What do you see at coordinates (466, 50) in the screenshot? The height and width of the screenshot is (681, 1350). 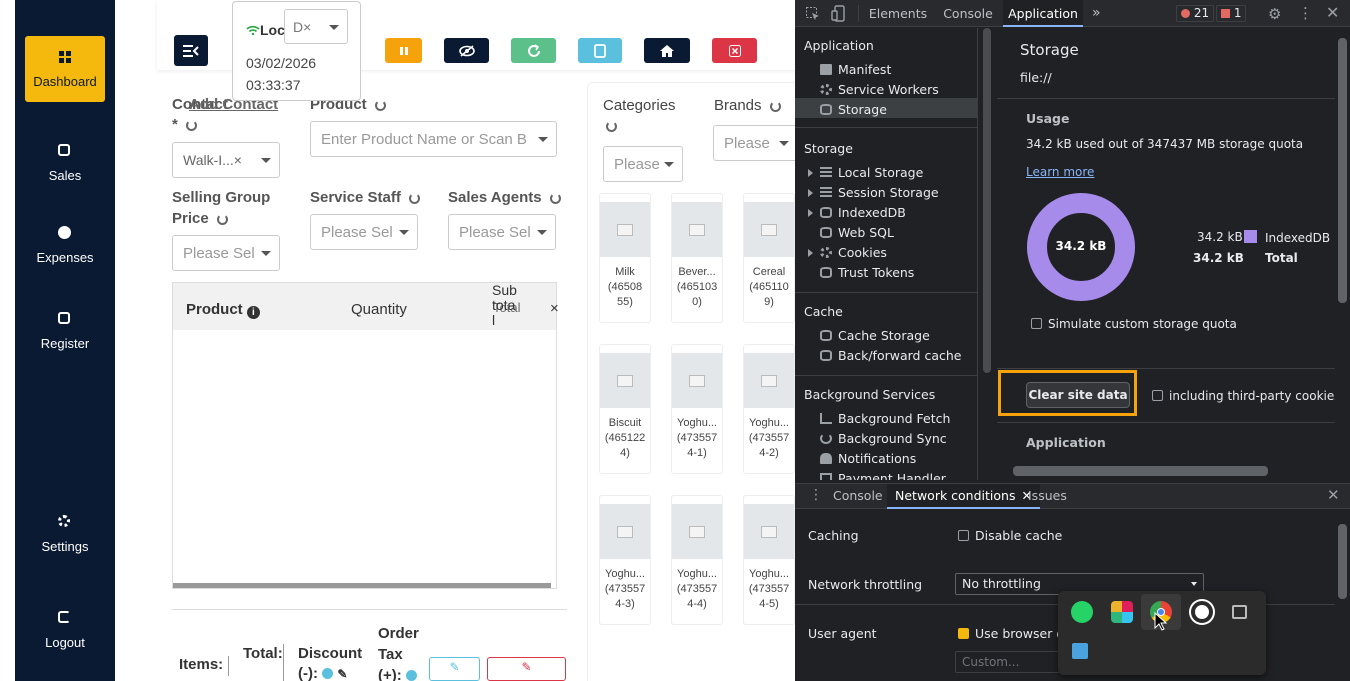 I see `hide-button` at bounding box center [466, 50].